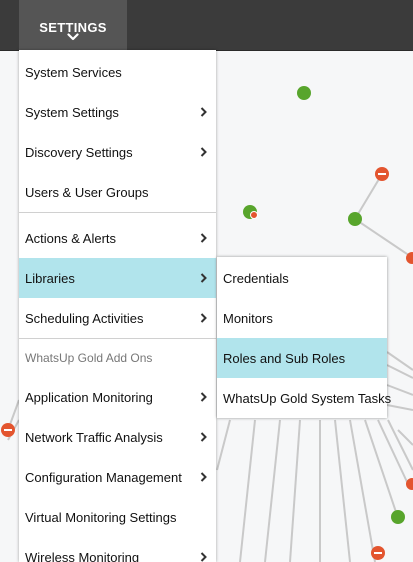 Image resolution: width=413 pixels, height=562 pixels. Describe the element at coordinates (73, 37) in the screenshot. I see `chevron-down-icon` at that location.